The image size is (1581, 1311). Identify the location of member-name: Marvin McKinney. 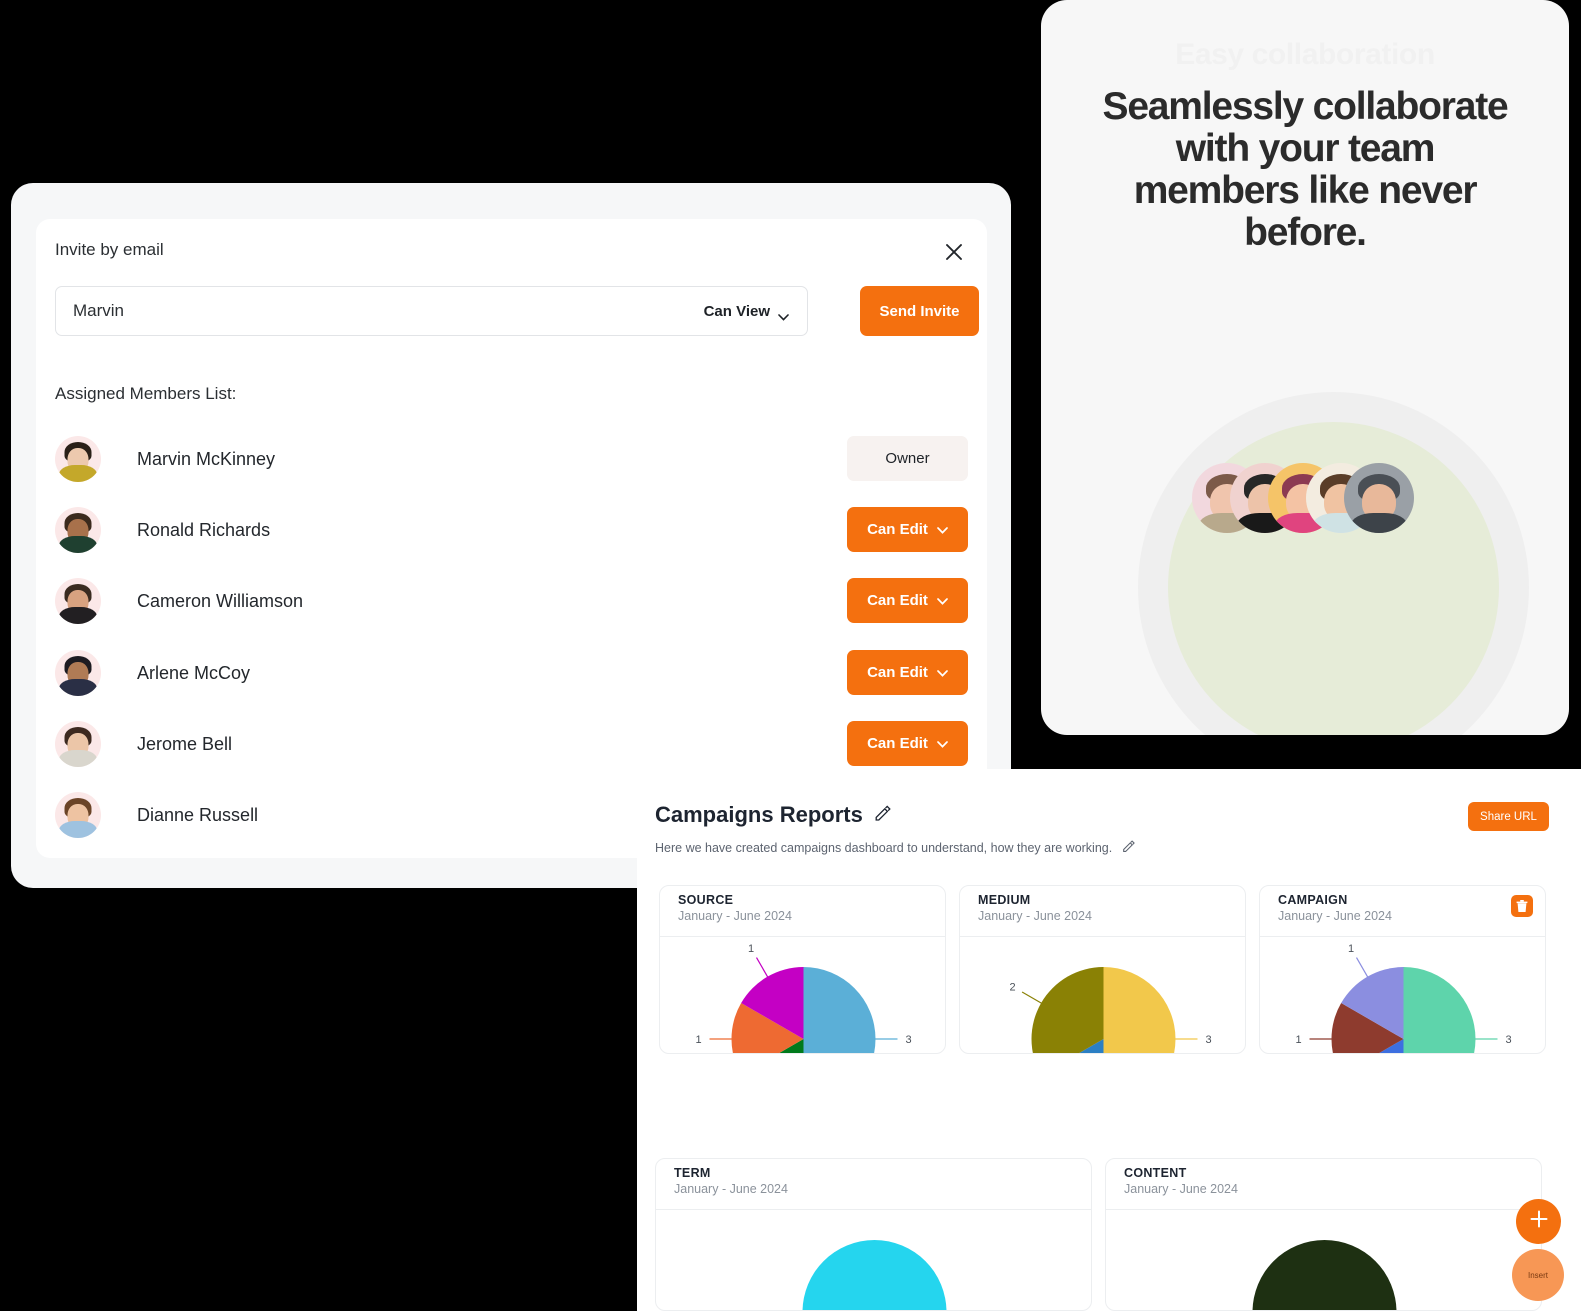
(206, 458).